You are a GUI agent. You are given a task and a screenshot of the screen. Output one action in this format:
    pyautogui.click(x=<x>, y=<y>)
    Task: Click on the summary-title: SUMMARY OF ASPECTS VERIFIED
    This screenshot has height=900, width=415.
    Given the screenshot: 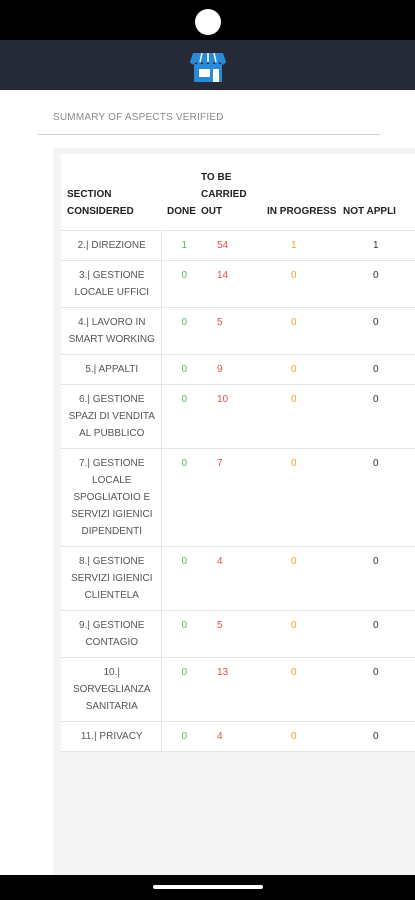 What is the action you would take?
    pyautogui.click(x=138, y=117)
    